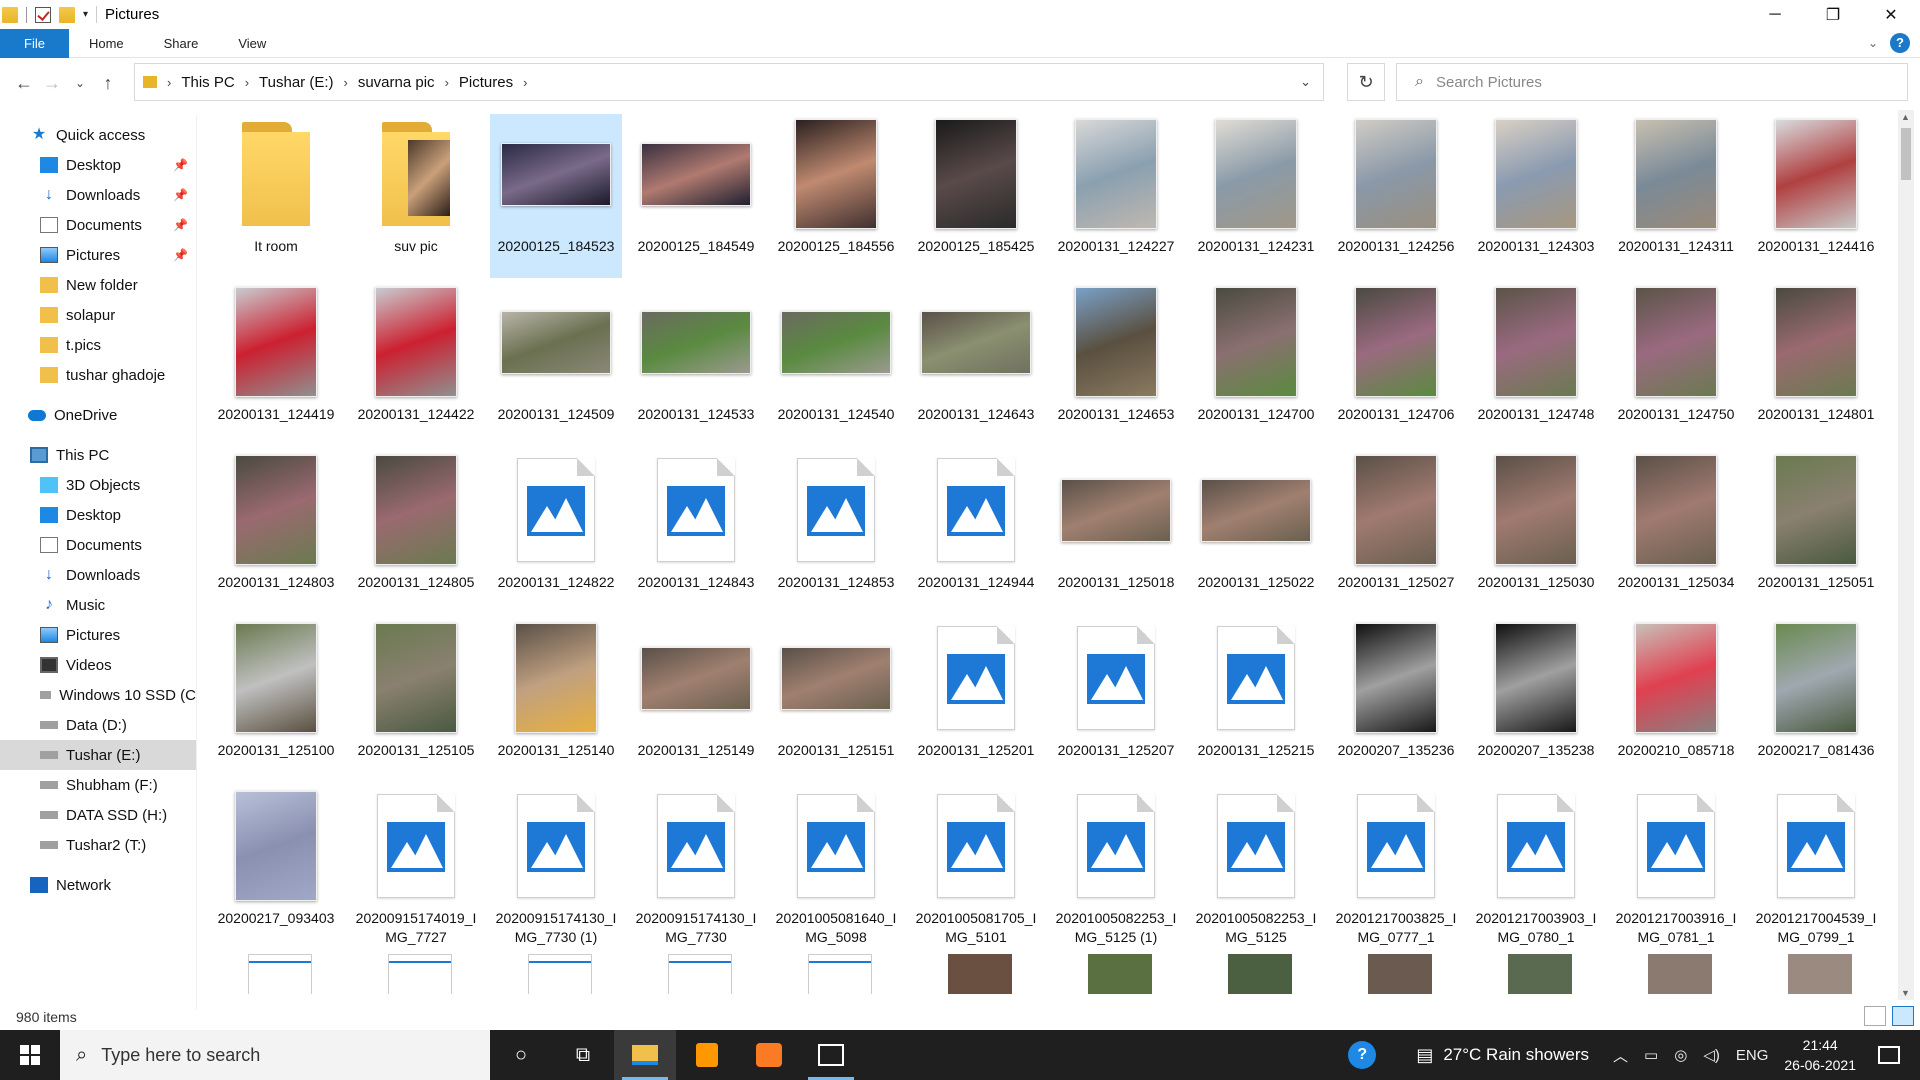 The width and height of the screenshot is (1920, 1080). What do you see at coordinates (98, 165) in the screenshot?
I see `sidebar-item-desktop: Desktop 📌` at bounding box center [98, 165].